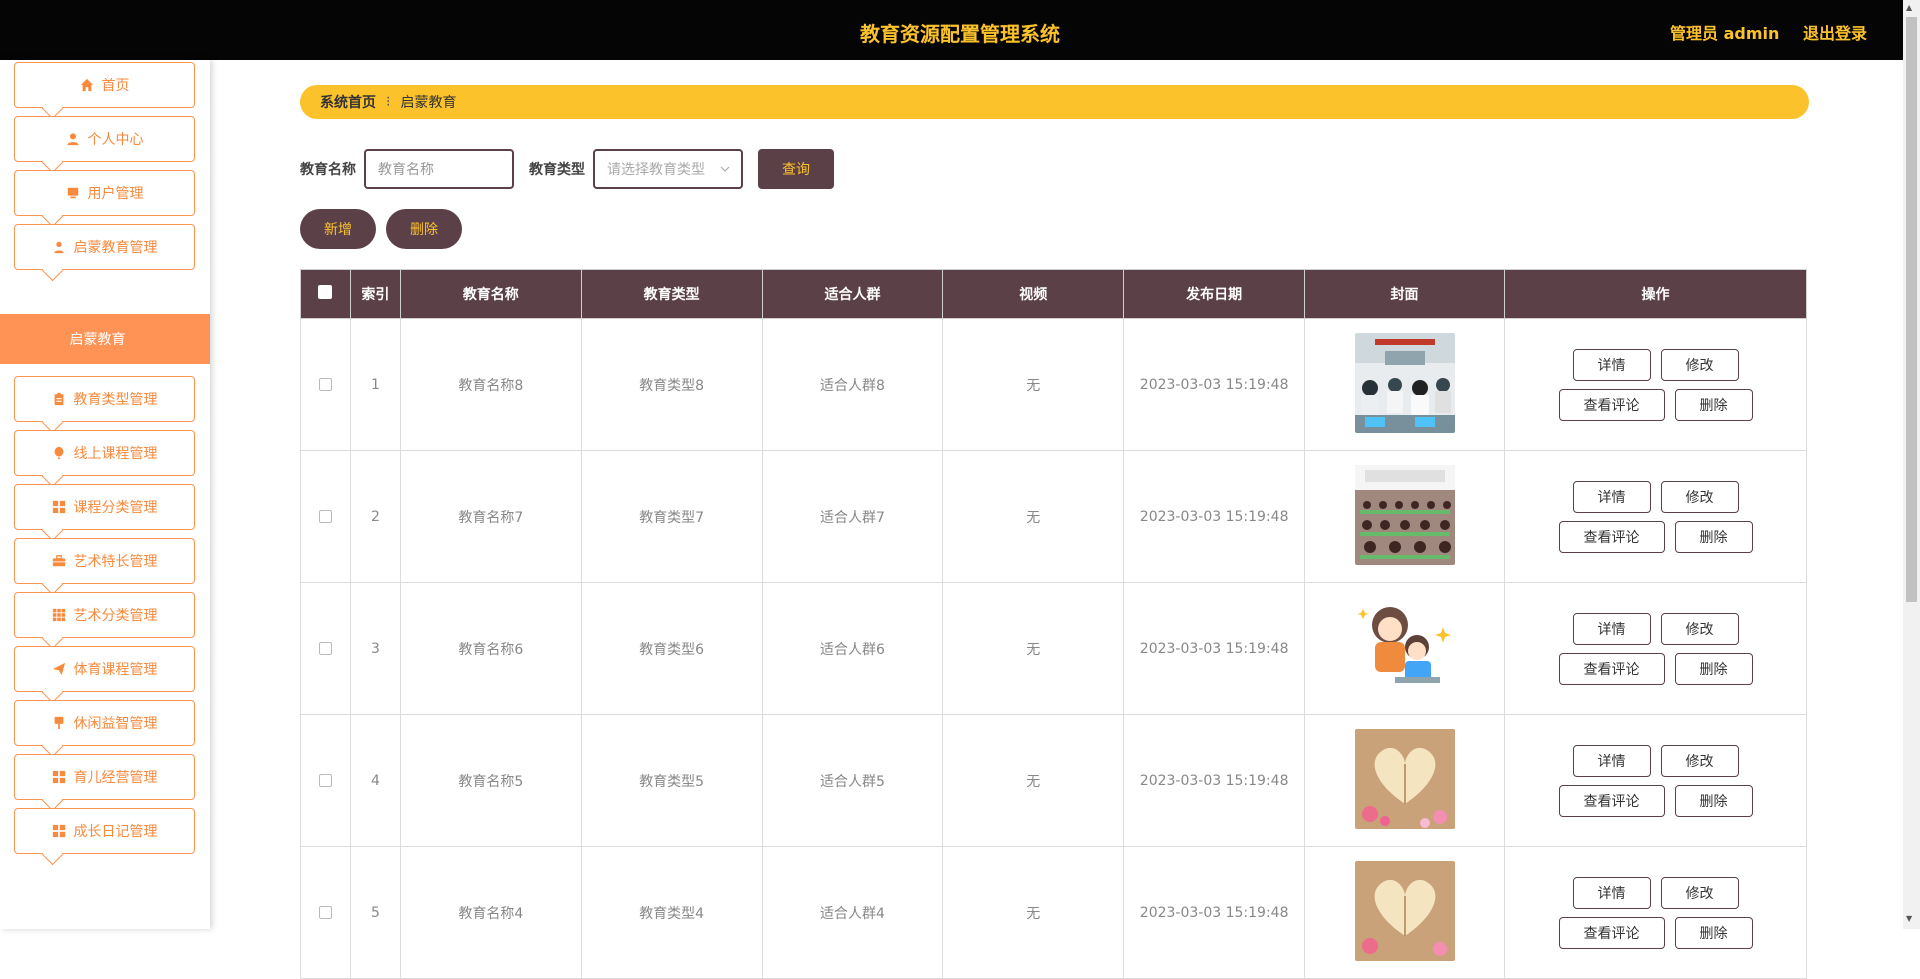  I want to click on select-all-checkbox, so click(325, 292).